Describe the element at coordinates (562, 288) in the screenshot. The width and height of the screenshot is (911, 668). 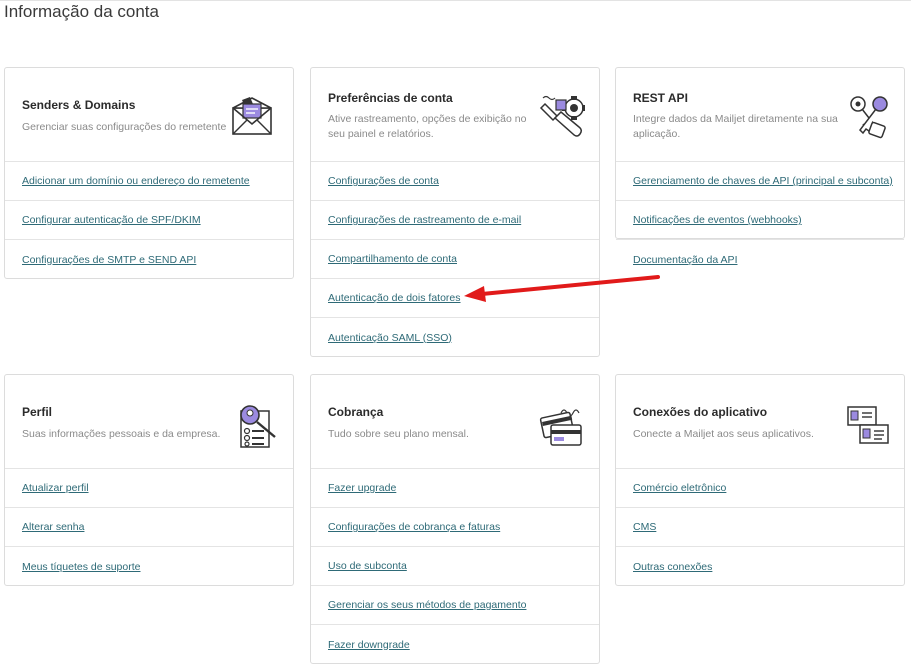
I see `red-arrow-icon` at that location.